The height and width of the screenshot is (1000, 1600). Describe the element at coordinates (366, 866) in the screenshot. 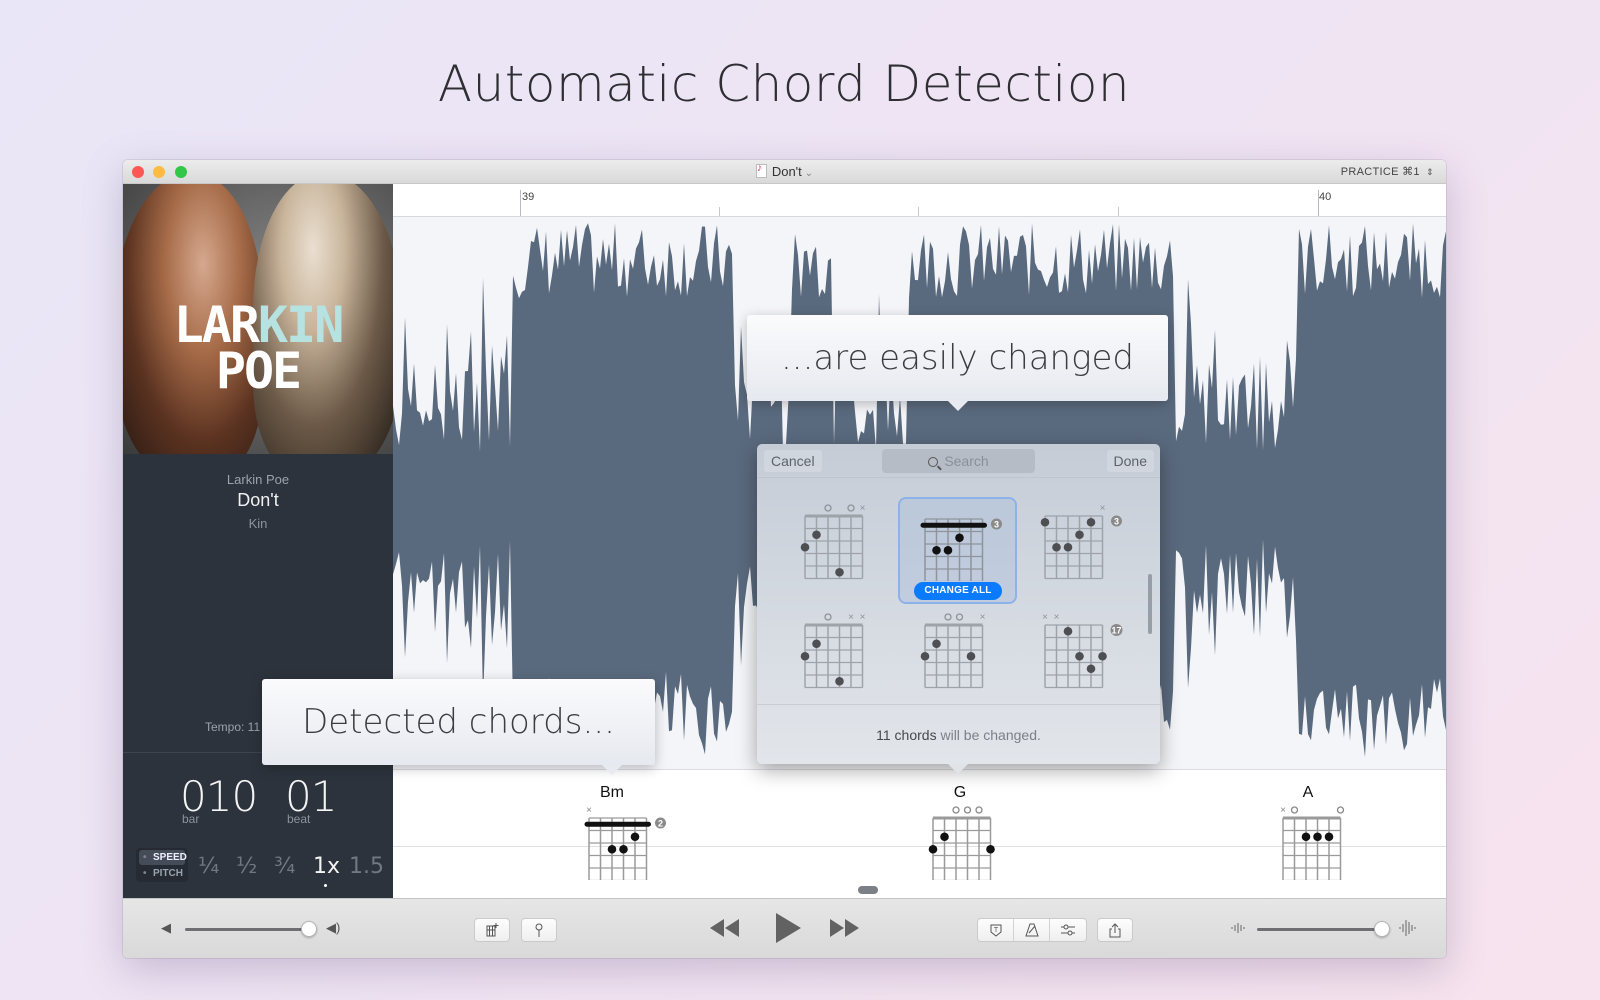

I see `rate-one-and-half: 1.5` at that location.